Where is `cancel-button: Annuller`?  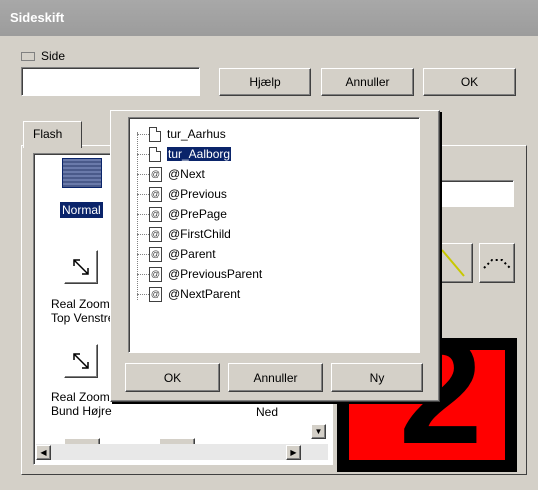
cancel-button: Annuller is located at coordinates (367, 82).